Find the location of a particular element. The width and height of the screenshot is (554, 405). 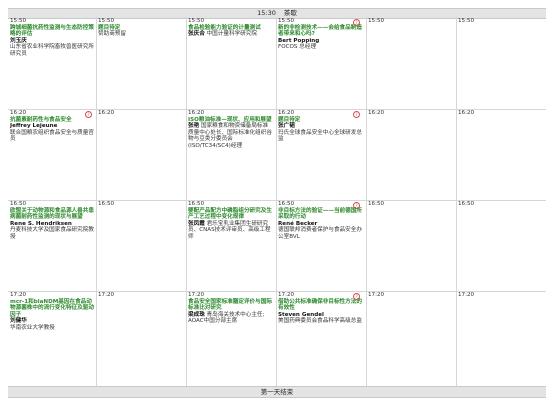

session-cell: 15:50 食品检验能力验证的计量测试 张庆合 中国计量科学研究院 is located at coordinates (230, 28).